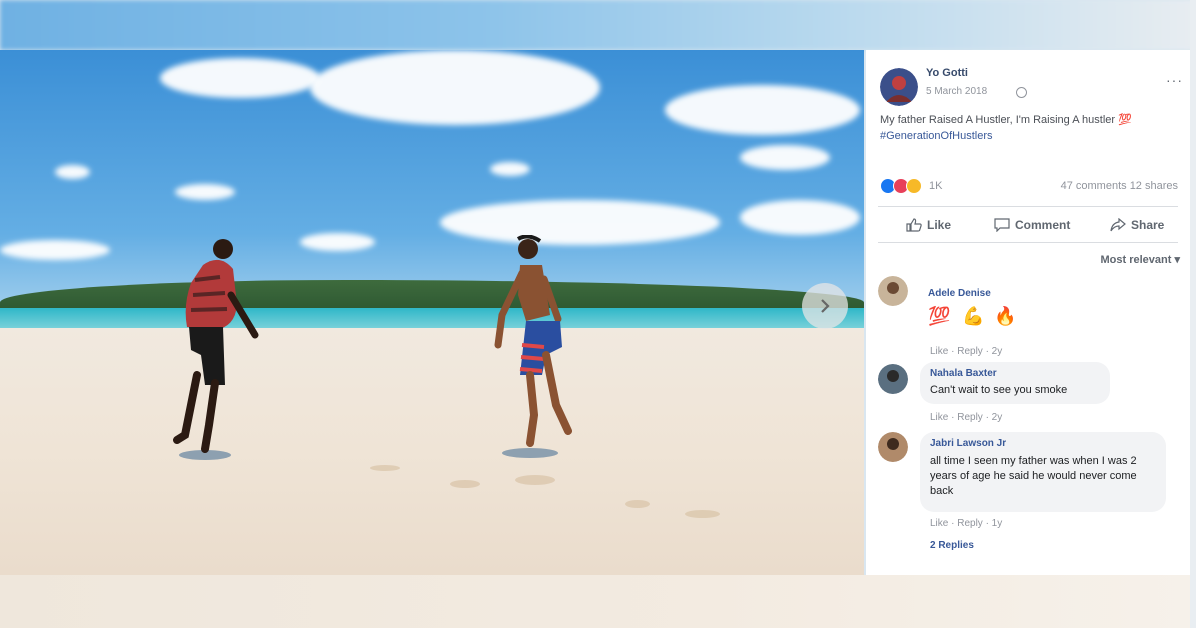 The image size is (1196, 628). Describe the element at coordinates (432, 294) in the screenshot. I see `island-shoreline` at that location.